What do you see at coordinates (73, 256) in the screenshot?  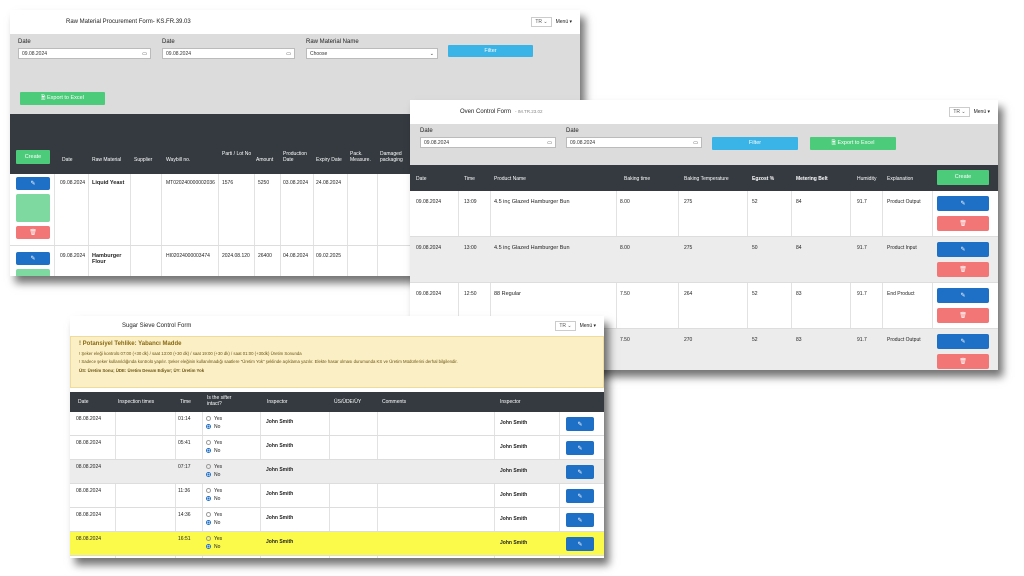 I see `row-date: 09.08.2024` at bounding box center [73, 256].